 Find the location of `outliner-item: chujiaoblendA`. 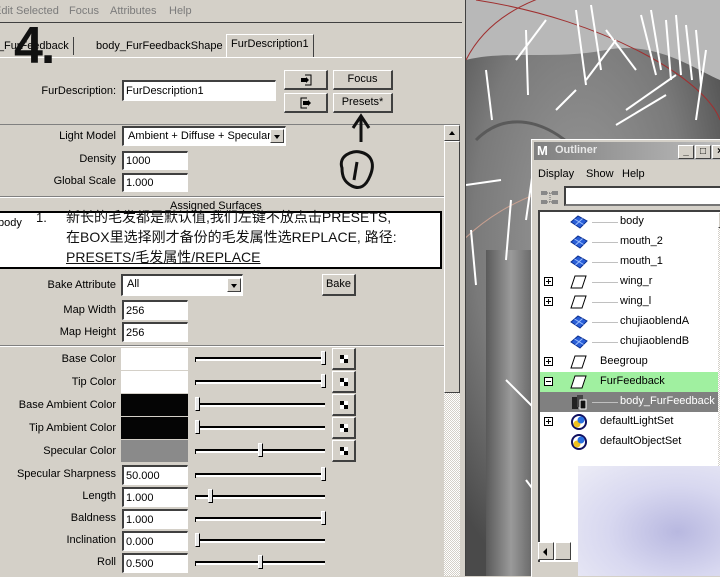

outliner-item: chujiaoblendA is located at coordinates (630, 322).